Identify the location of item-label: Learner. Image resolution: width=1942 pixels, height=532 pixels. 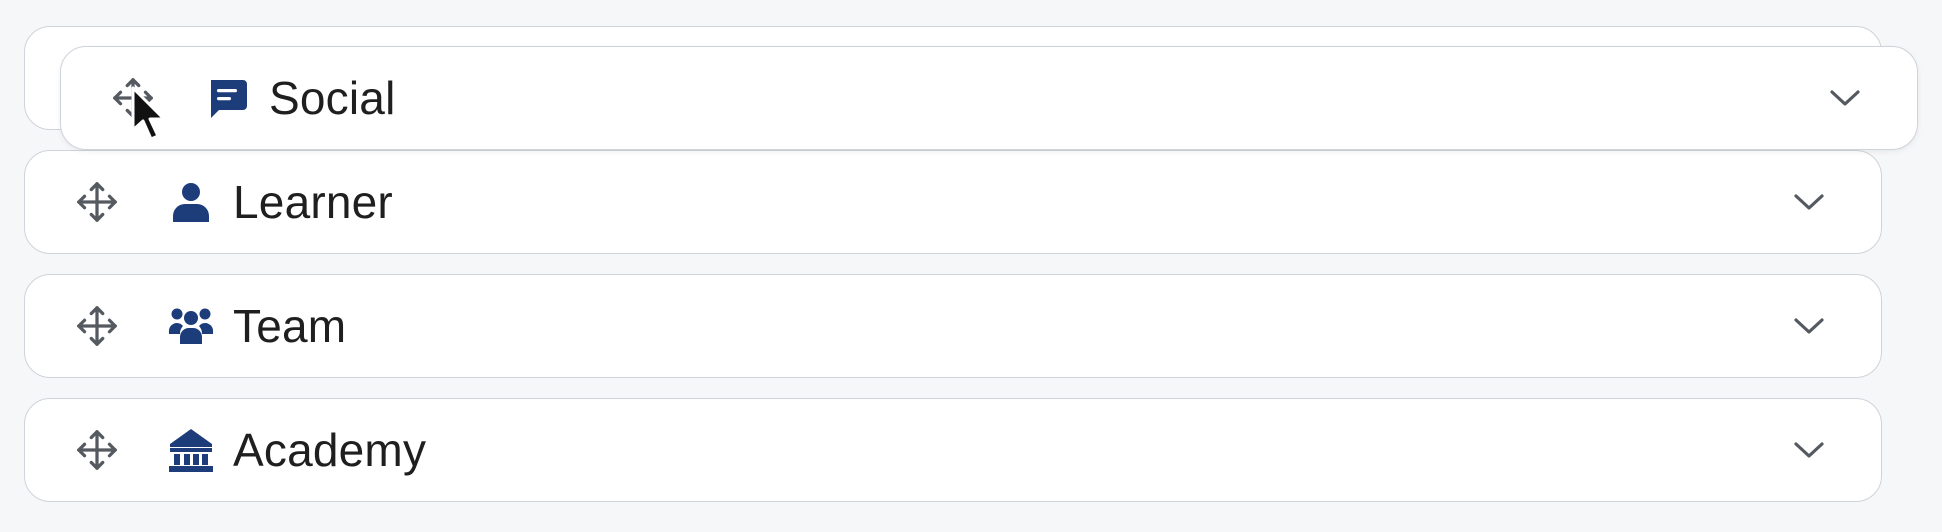
(313, 202).